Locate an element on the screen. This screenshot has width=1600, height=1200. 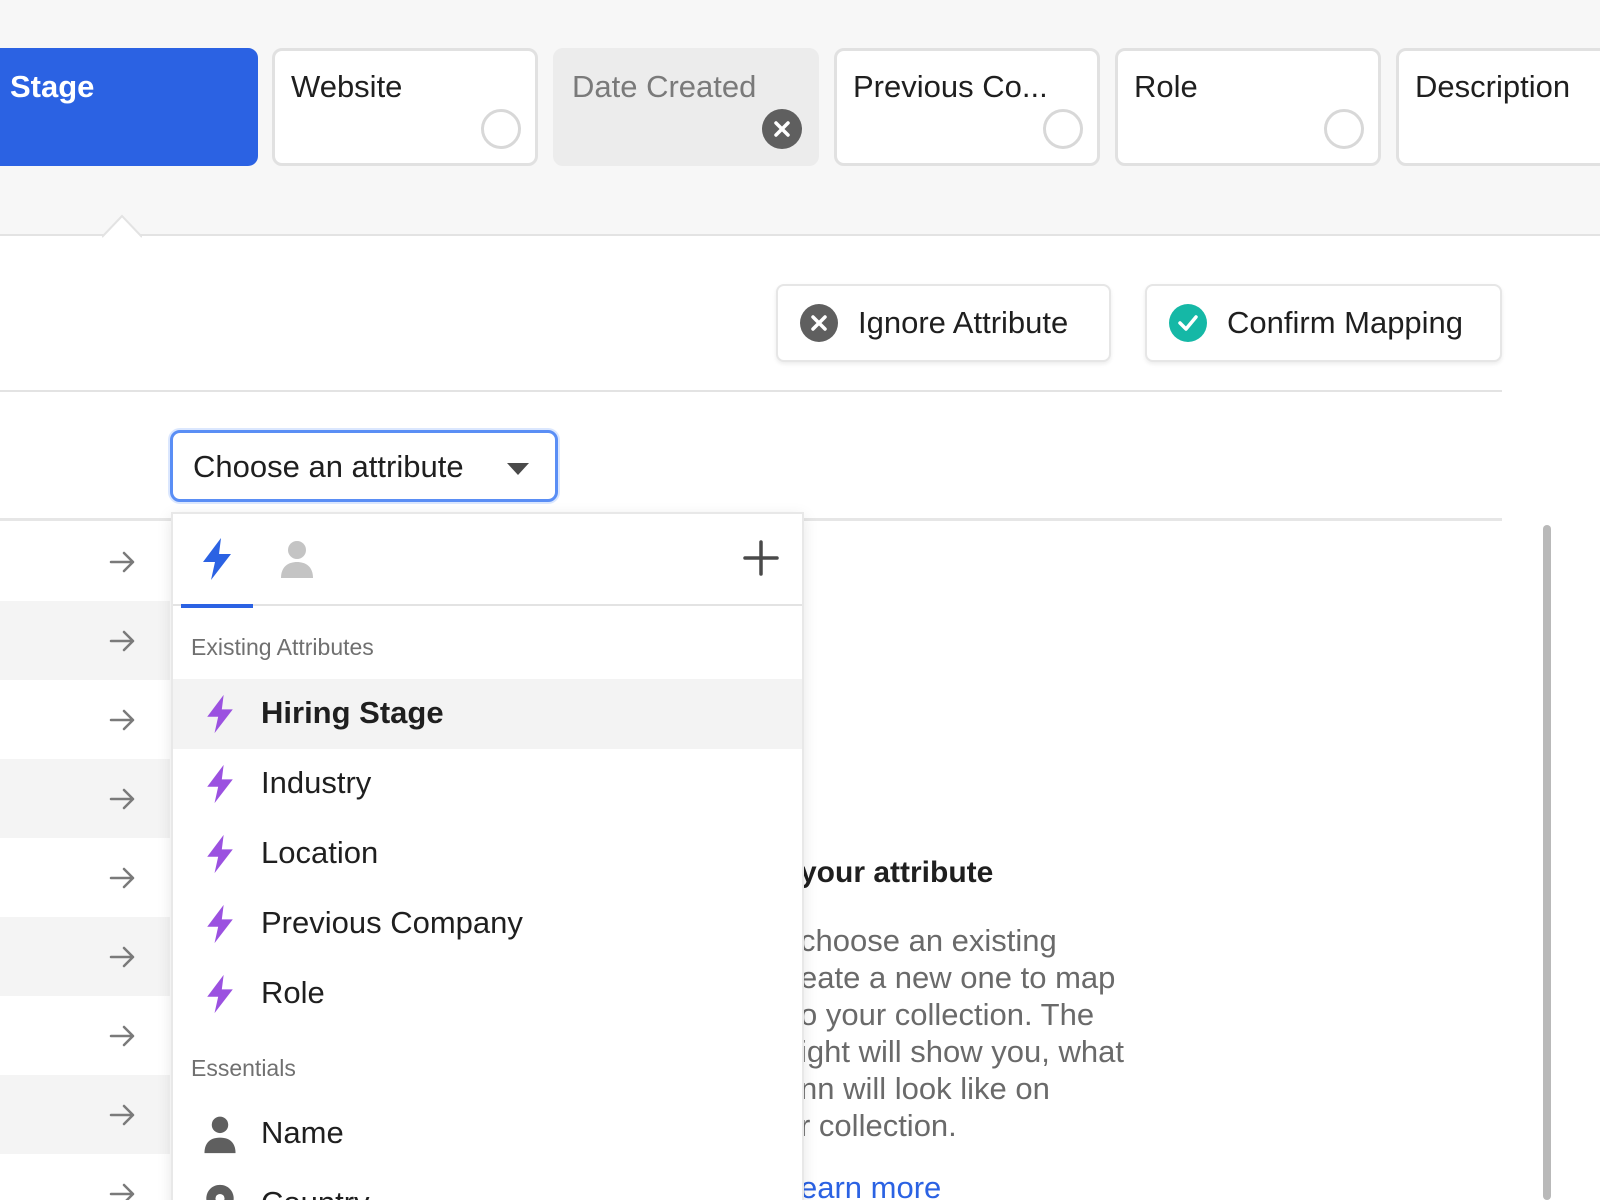
tab-attributes is located at coordinates (213, 560).